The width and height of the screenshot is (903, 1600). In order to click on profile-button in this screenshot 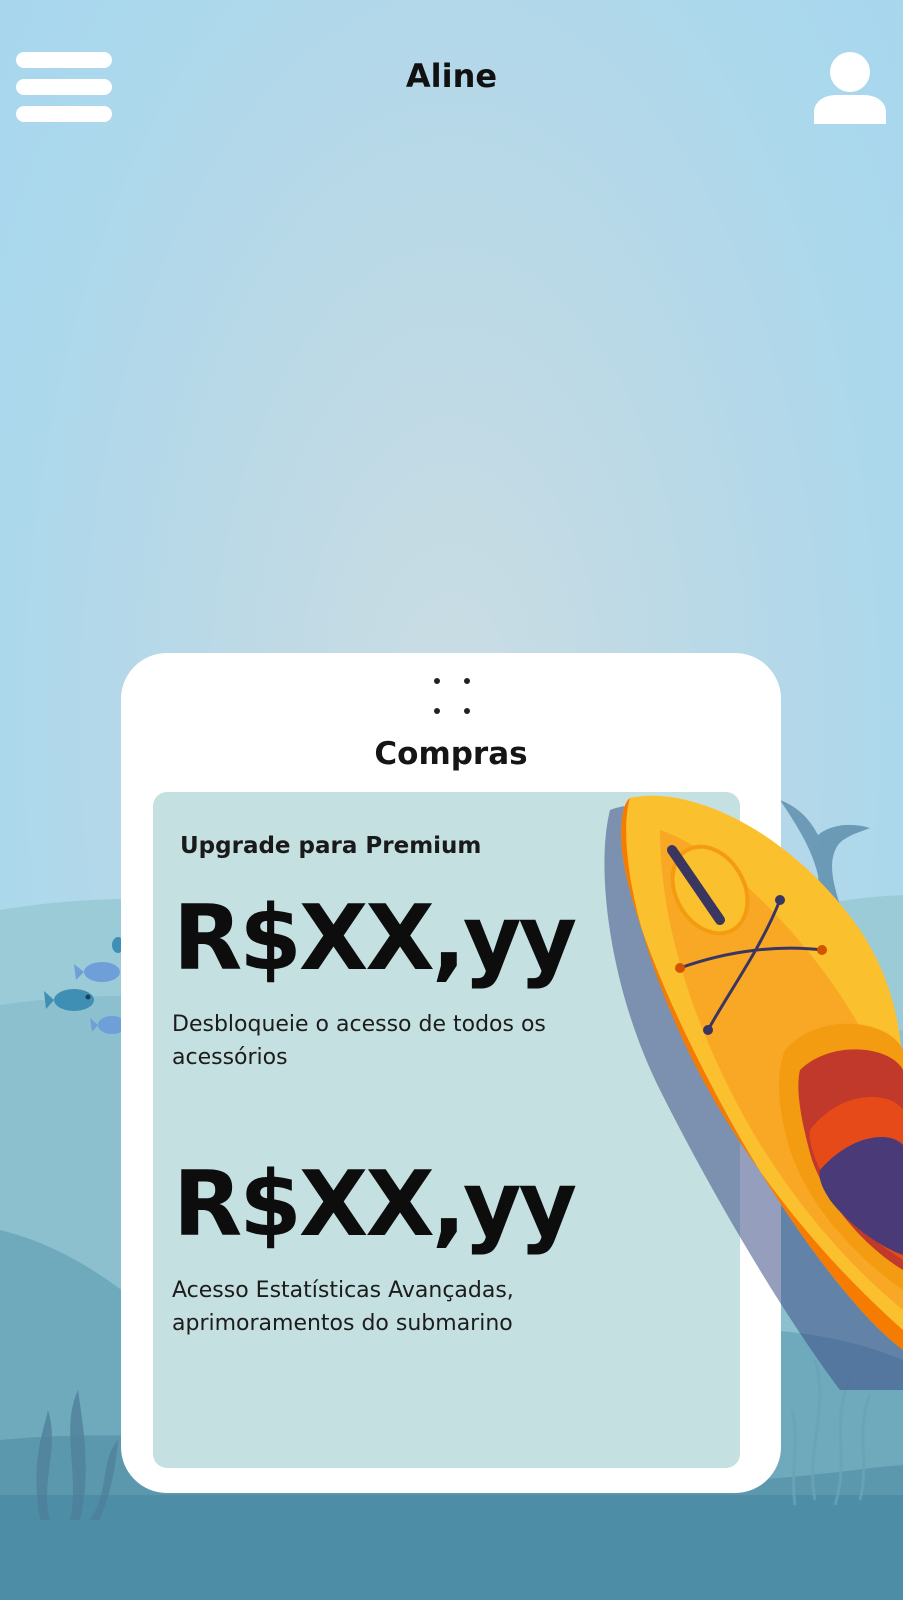, I will do `click(850, 88)`.